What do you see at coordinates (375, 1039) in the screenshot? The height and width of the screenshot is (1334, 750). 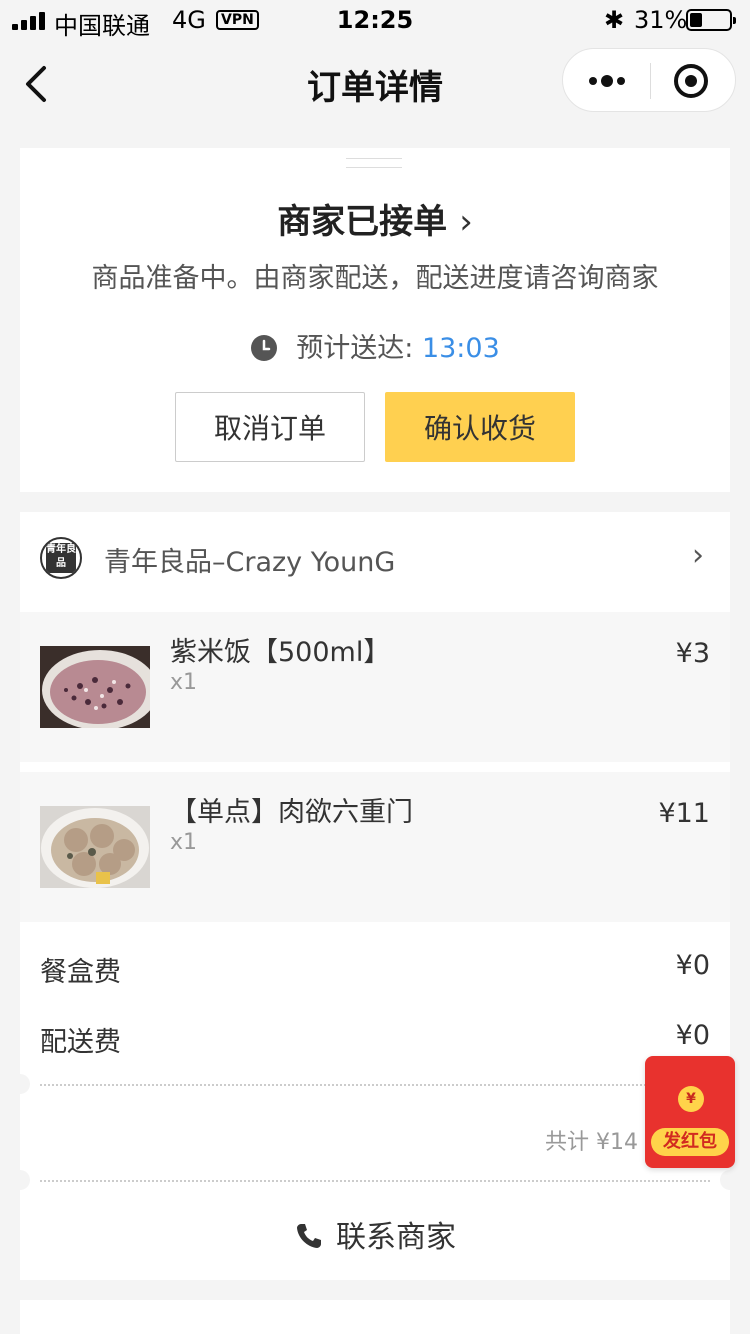 I see `delivery-fee-row: 配送费 ¥0` at bounding box center [375, 1039].